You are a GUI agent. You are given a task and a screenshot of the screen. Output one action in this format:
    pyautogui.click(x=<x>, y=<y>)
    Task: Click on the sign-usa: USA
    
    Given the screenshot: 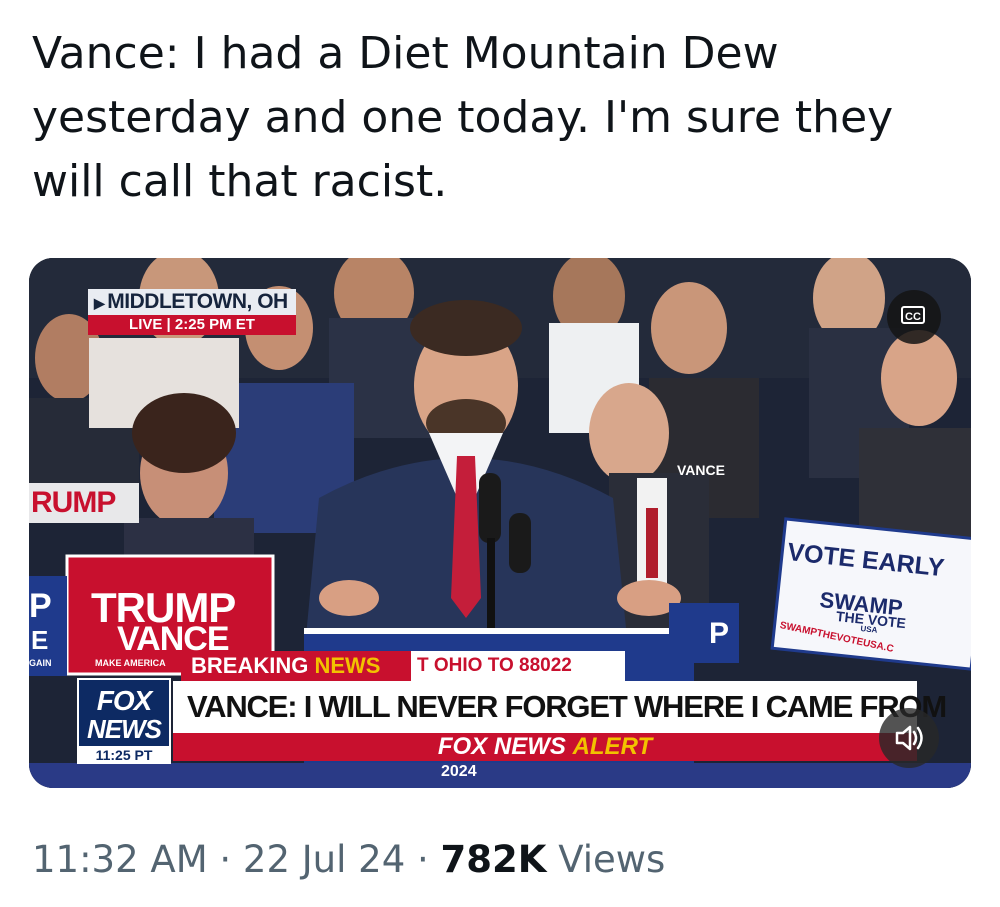 What is the action you would take?
    pyautogui.click(x=869, y=629)
    